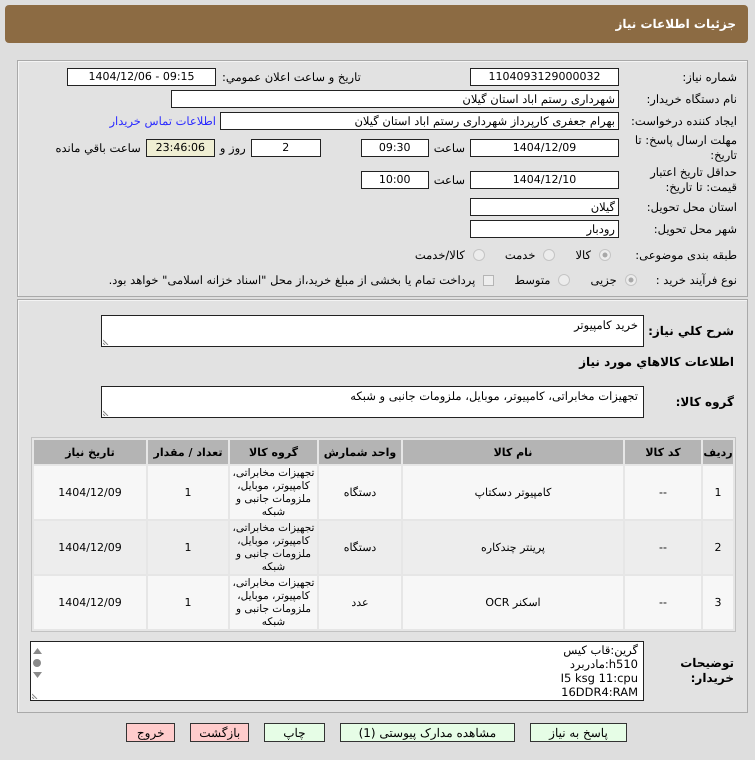  I want to click on section-title: اطلاعات کالاهاي مورد نیاز, so click(656, 362).